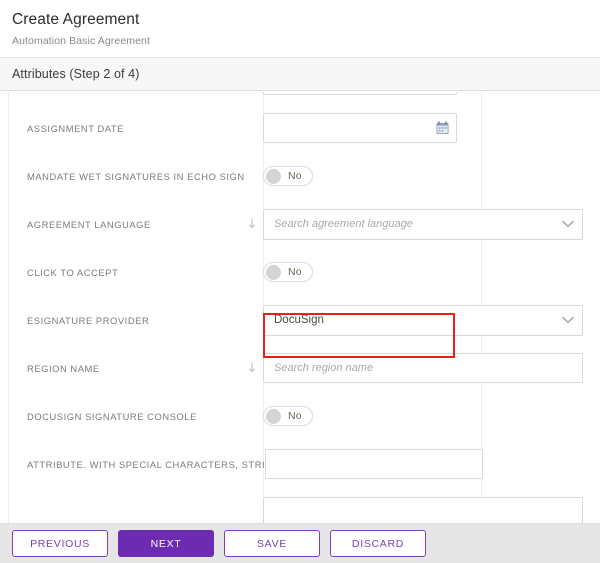 The width and height of the screenshot is (600, 563). I want to click on form-row-assignment-date: ASSIGNMENT DATE, so click(300, 128).